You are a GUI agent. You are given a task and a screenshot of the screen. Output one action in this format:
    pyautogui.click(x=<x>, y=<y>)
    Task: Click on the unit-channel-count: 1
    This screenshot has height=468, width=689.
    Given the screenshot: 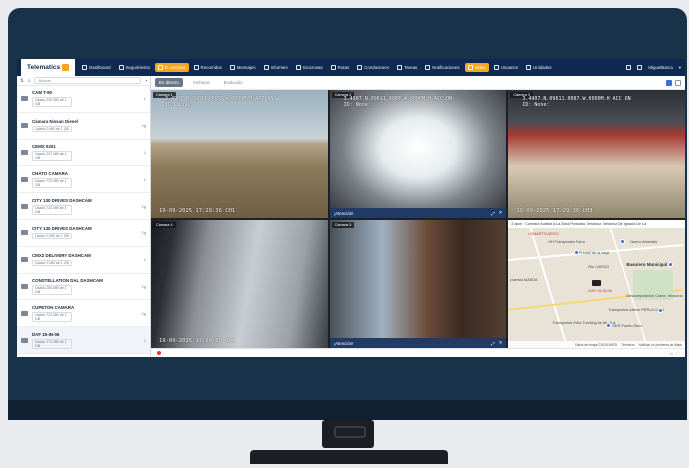 What is the action you would take?
    pyautogui.click(x=144, y=99)
    